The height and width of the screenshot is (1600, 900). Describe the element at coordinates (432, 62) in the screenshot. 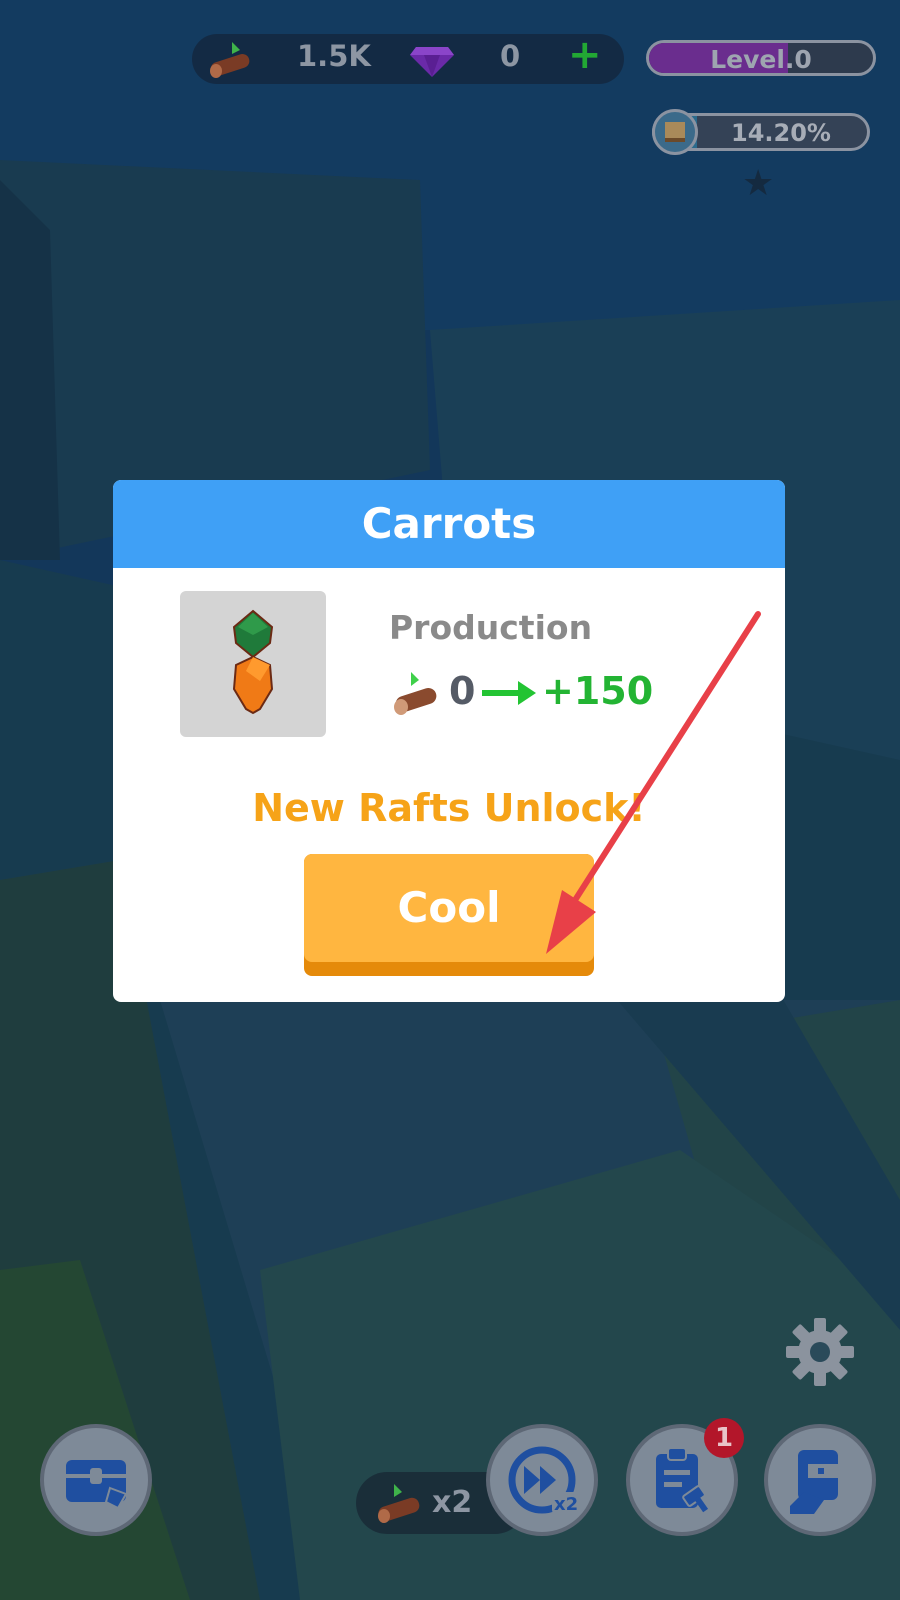

I see `gem-icon` at that location.